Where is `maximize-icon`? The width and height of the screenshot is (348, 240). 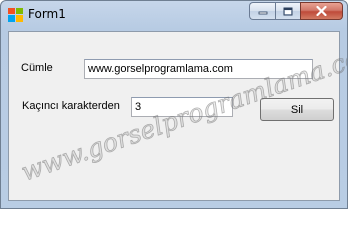 maximize-icon is located at coordinates (288, 11).